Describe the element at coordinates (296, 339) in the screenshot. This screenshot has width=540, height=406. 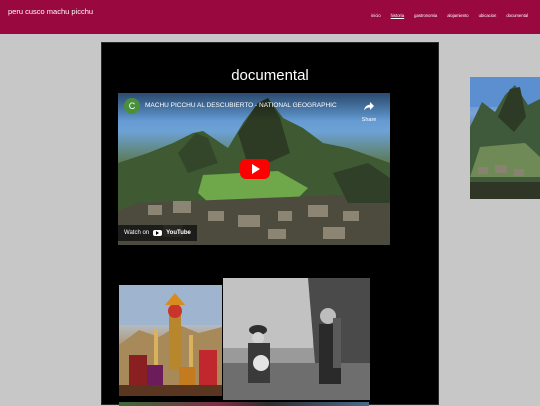
I see `historic-explorers-photo` at that location.